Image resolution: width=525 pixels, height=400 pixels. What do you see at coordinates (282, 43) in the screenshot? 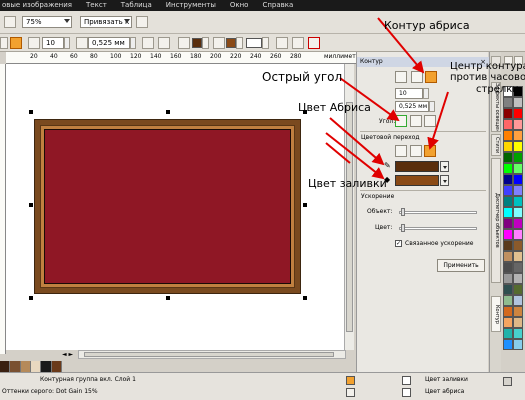
I see `copy-properties-icon` at bounding box center [282, 43].